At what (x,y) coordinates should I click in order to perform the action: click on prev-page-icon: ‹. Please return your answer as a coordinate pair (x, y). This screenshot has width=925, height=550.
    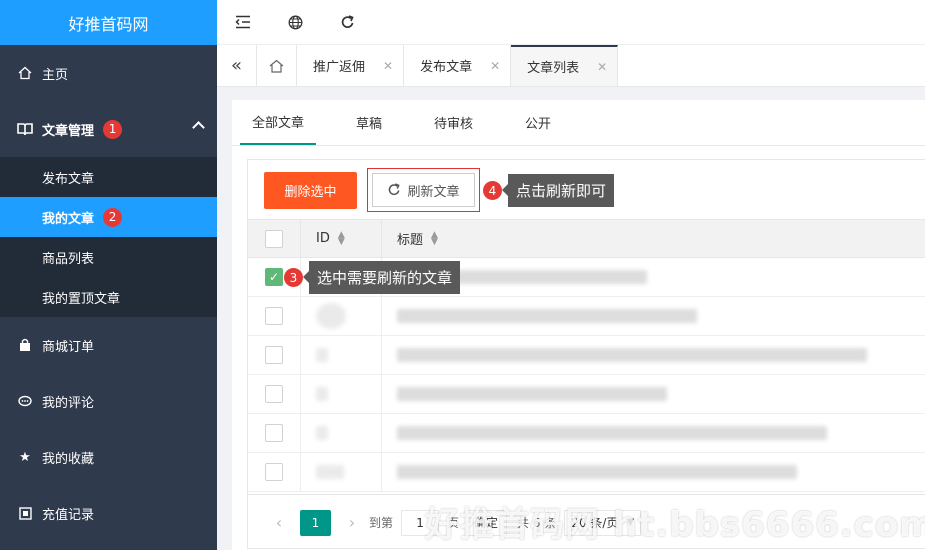
    Looking at the image, I should click on (279, 522).